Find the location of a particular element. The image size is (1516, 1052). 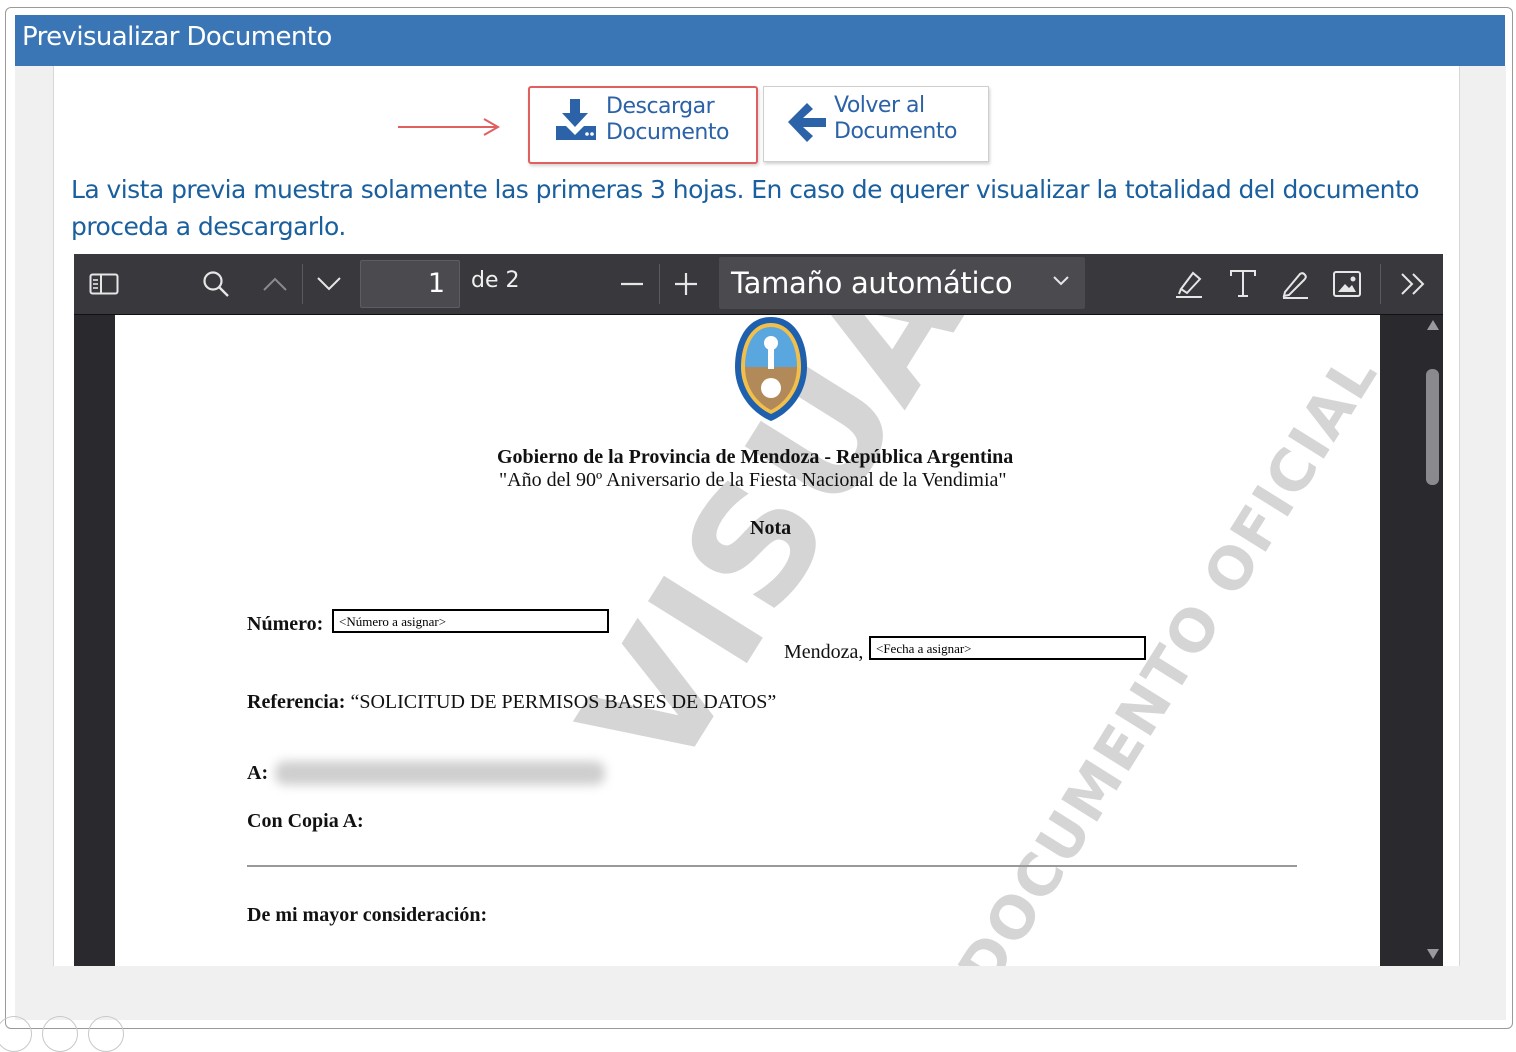

sidebar-toggle-icon is located at coordinates (104, 284).